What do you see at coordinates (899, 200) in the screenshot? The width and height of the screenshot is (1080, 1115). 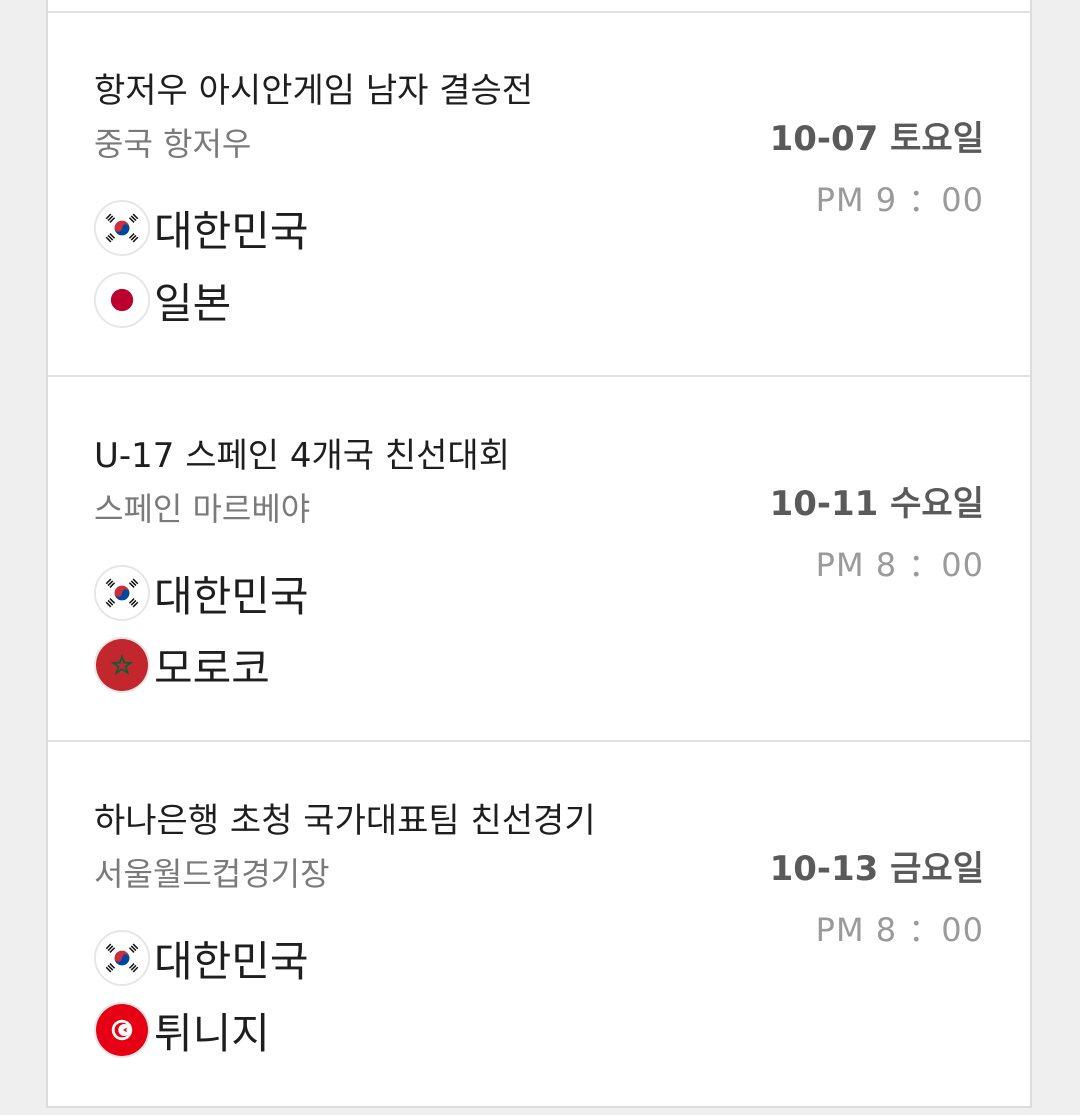 I see `match-time: PM 9 ：00` at bounding box center [899, 200].